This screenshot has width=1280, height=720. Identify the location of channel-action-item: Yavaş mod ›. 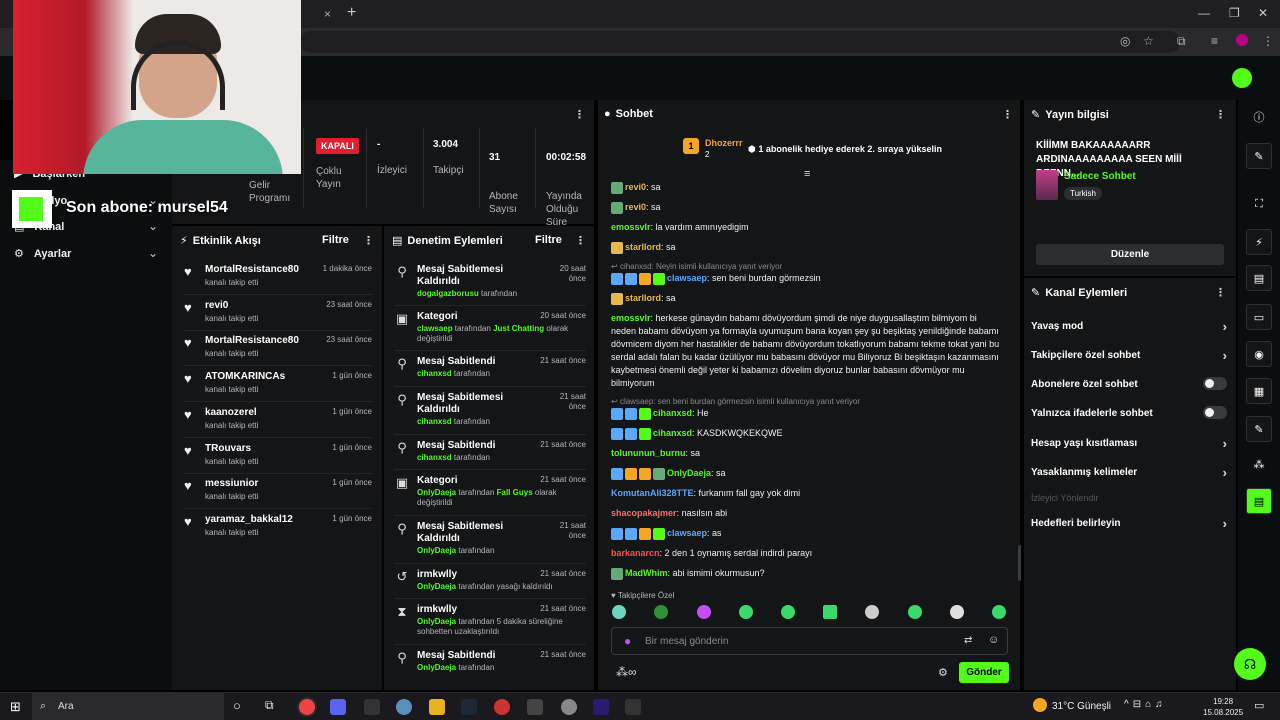
(1129, 326).